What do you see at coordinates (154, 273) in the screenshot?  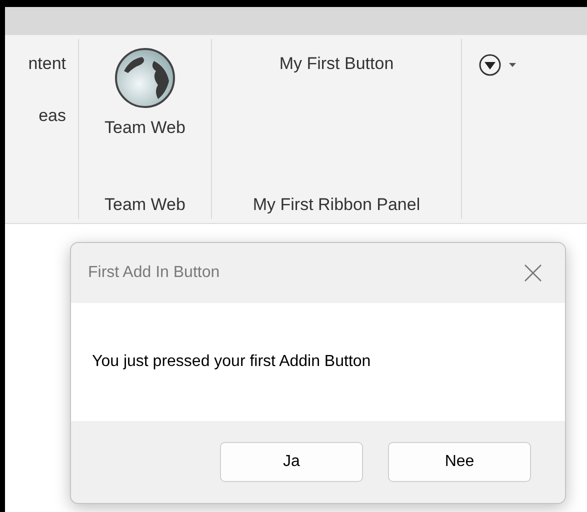 I see `dialog-title: First Add In Button` at bounding box center [154, 273].